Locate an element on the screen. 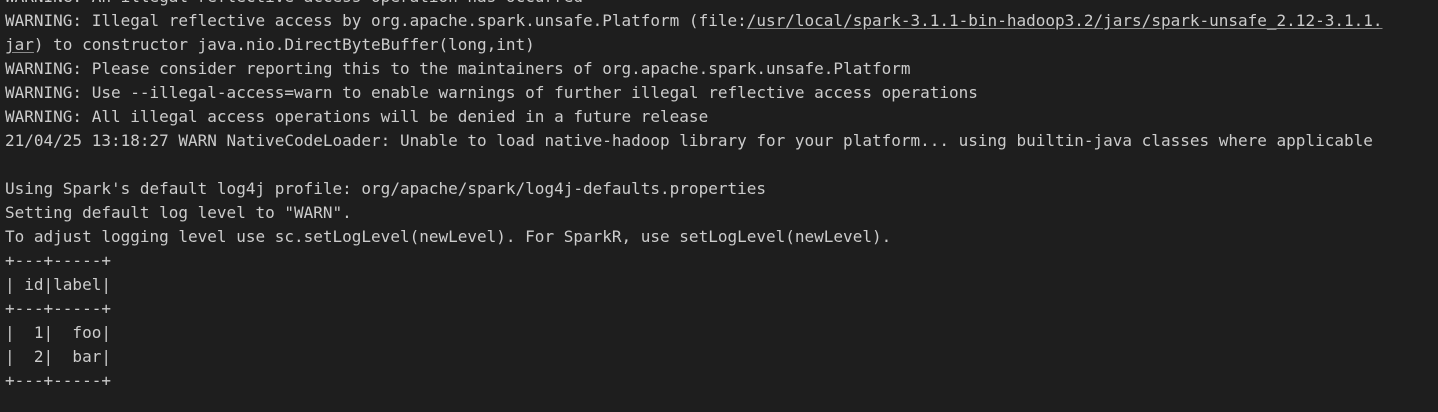 This screenshot has height=412, width=1438. table-row: | 2| bar| is located at coordinates (58, 356).